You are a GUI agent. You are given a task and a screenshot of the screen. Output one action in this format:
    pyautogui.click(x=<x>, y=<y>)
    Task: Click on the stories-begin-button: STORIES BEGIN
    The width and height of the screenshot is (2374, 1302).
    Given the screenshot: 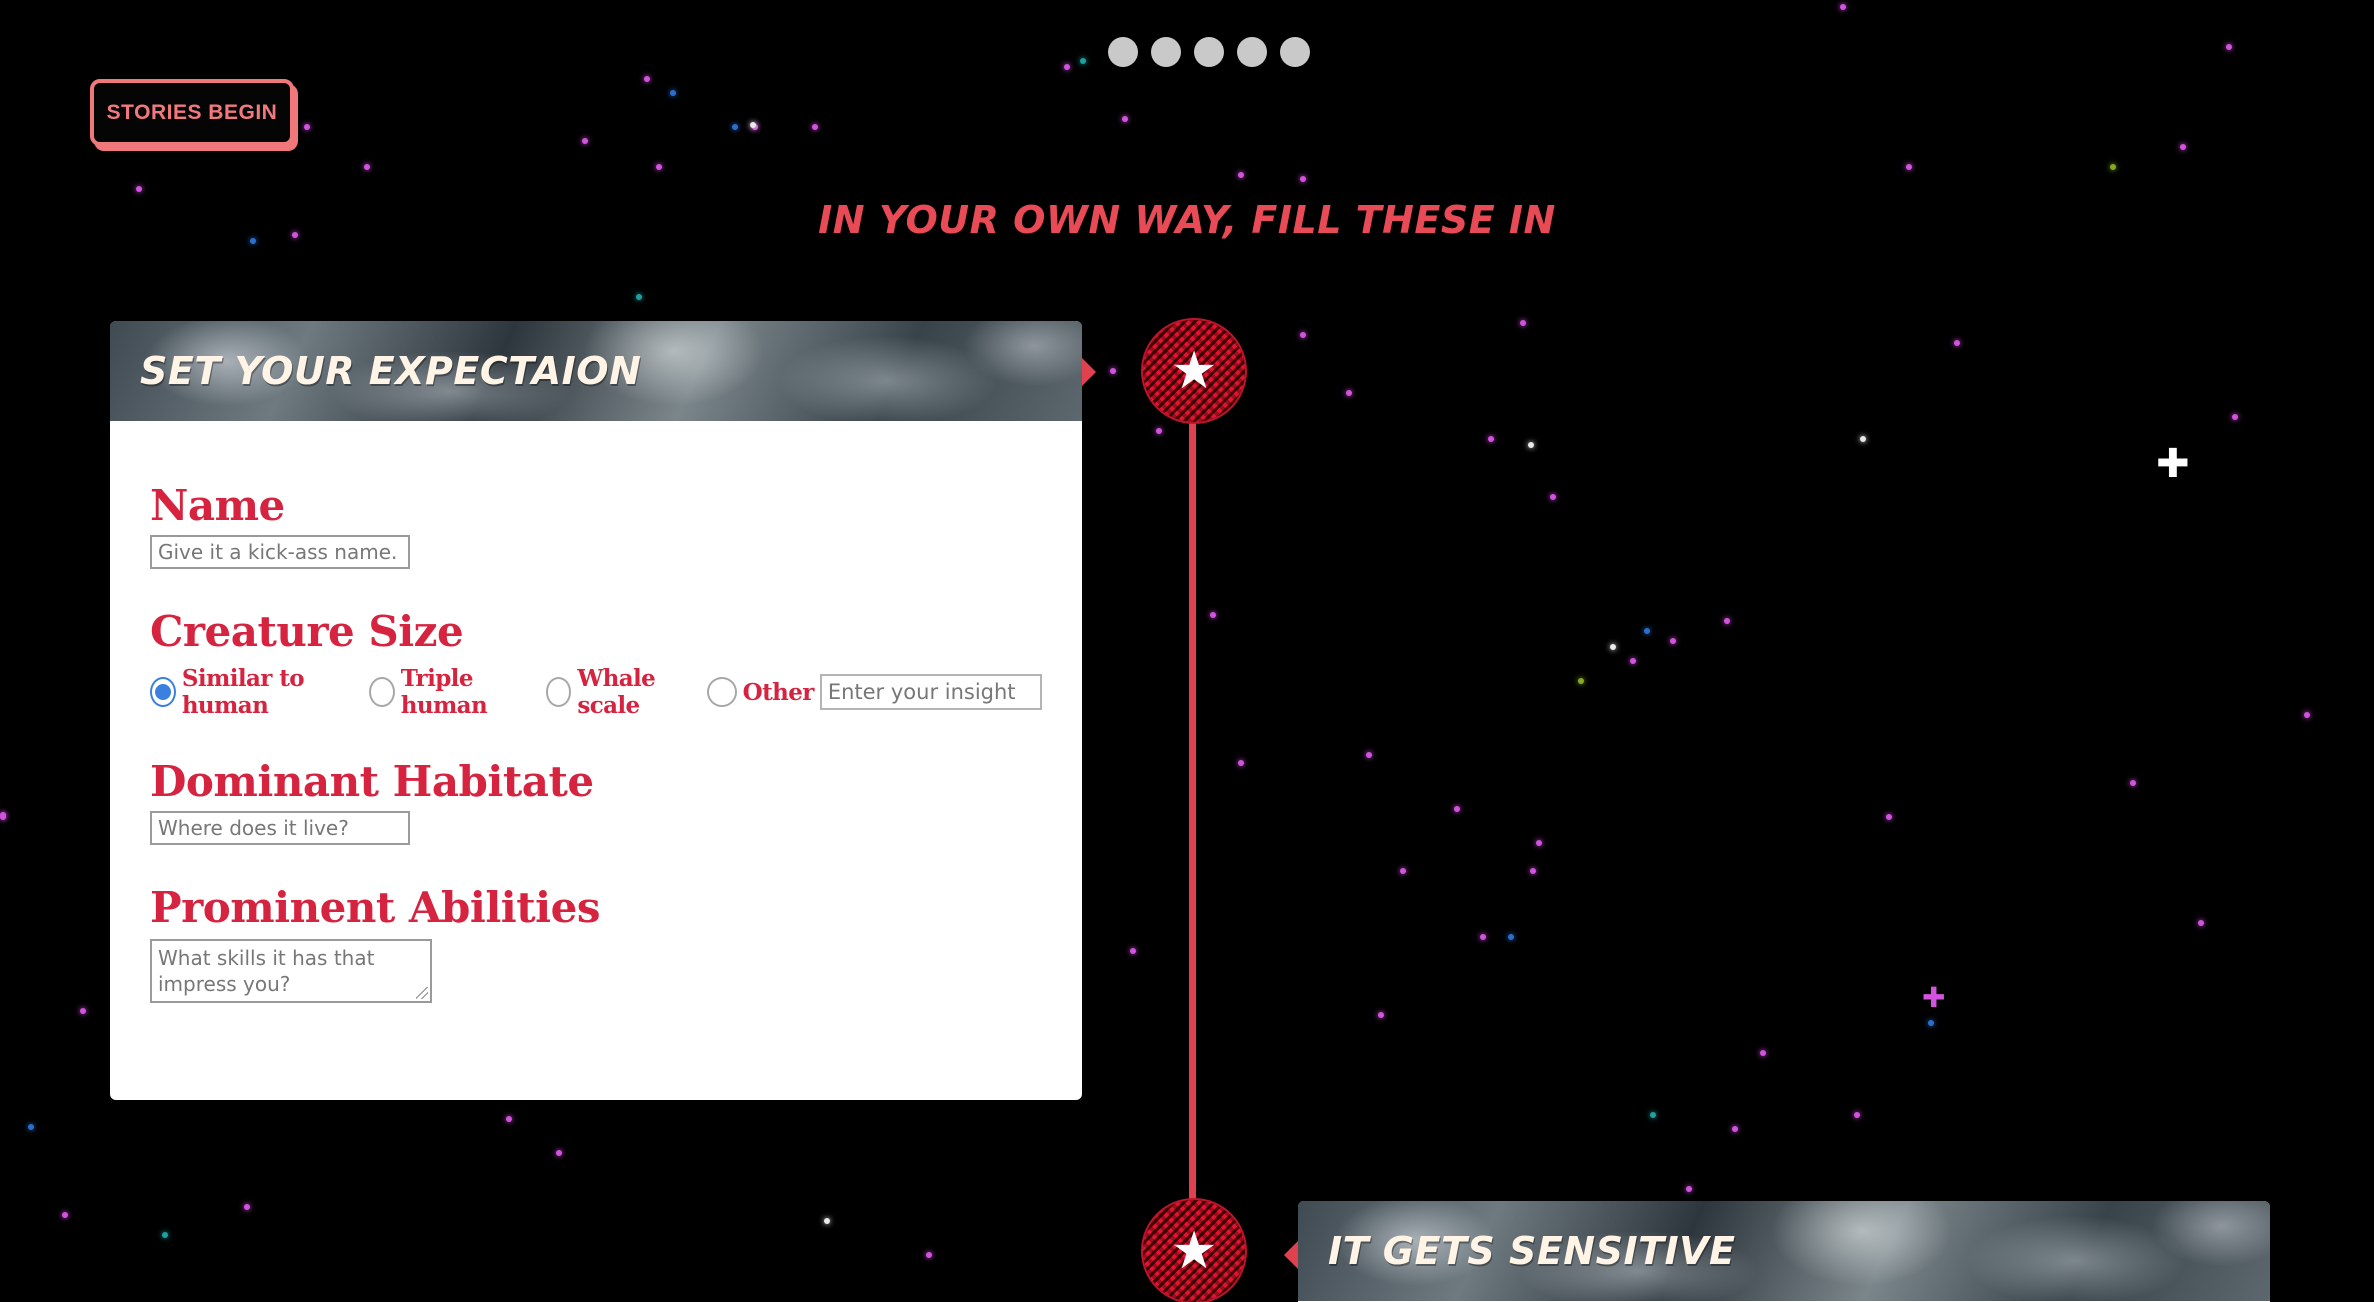 What is the action you would take?
    pyautogui.click(x=192, y=112)
    